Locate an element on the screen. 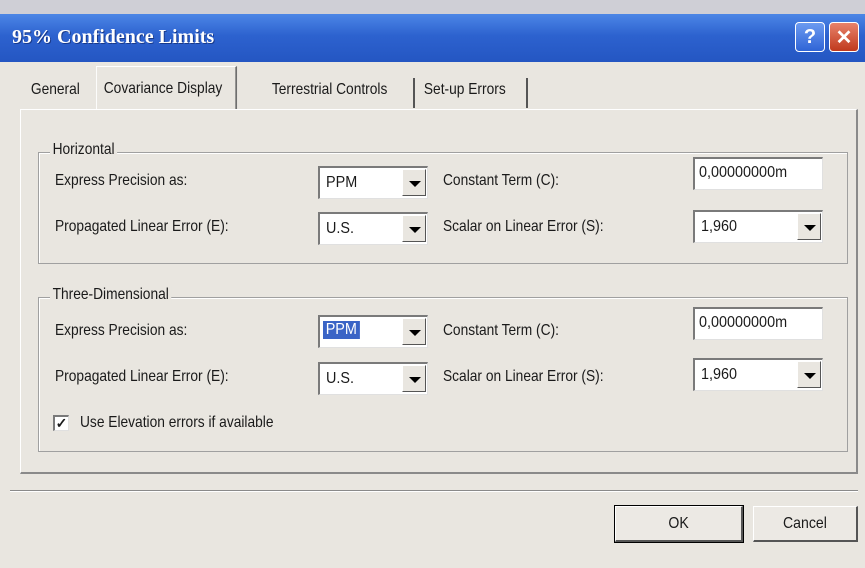 Image resolution: width=865 pixels, height=568 pixels. cancel-button: Cancel is located at coordinates (805, 524).